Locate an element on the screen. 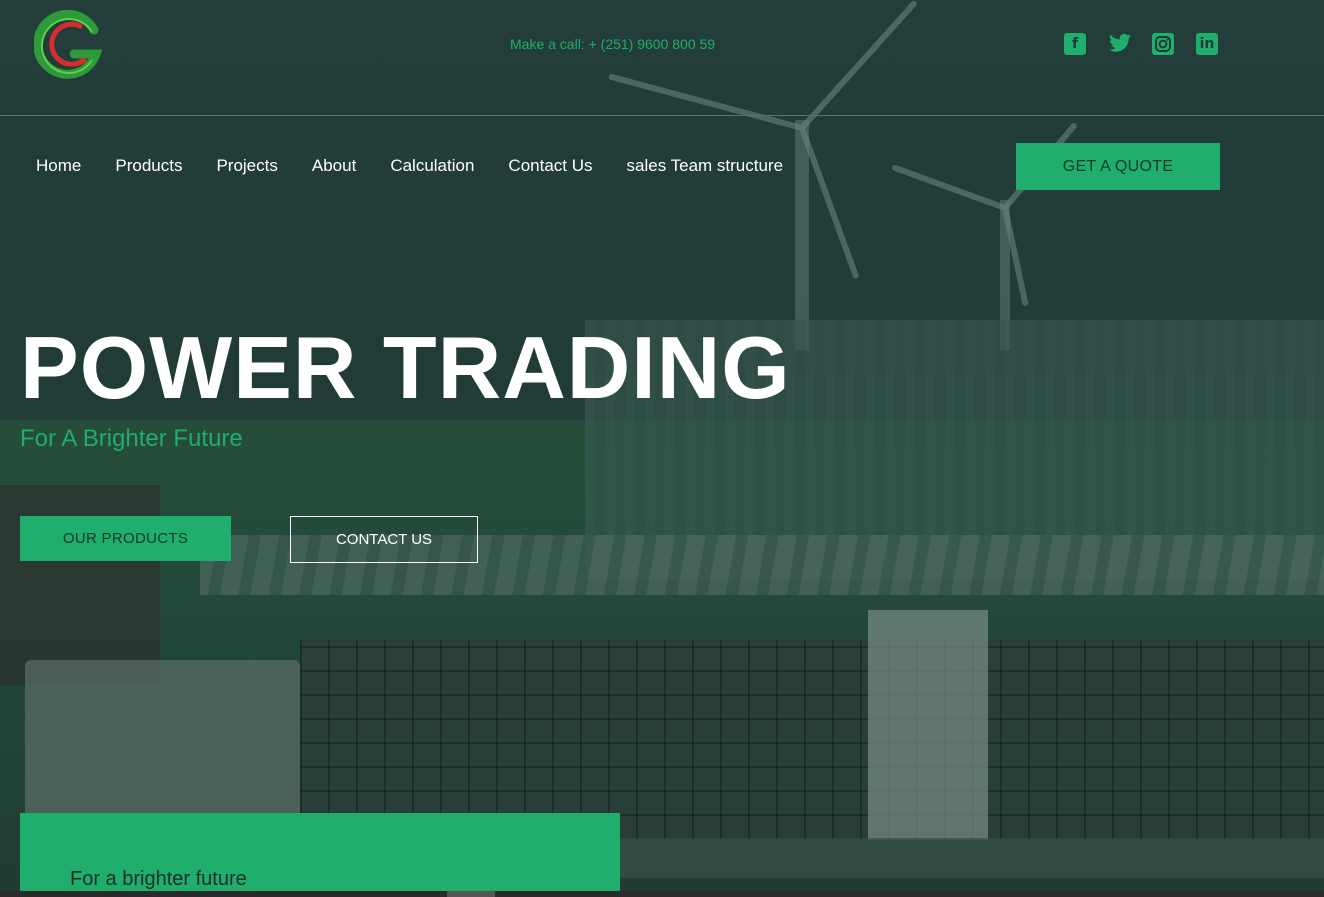 The image size is (1324, 897). nav-contact-us: Contact Us is located at coordinates (550, 166).